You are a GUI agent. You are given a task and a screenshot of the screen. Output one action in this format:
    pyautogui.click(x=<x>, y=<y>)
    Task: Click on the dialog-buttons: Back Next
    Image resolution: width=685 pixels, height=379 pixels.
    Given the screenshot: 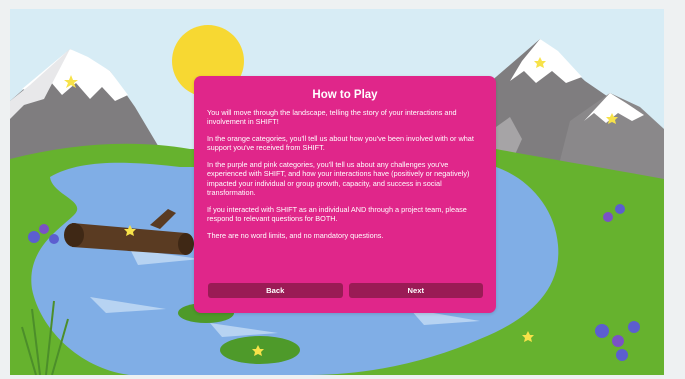 What is the action you would take?
    pyautogui.click(x=345, y=290)
    